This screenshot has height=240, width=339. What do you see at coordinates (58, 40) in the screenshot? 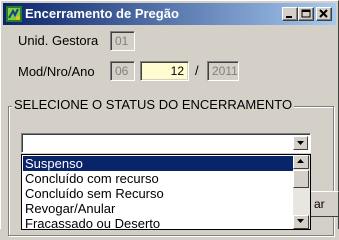
I see `unid-gestora-label: Unid. Gestora` at bounding box center [58, 40].